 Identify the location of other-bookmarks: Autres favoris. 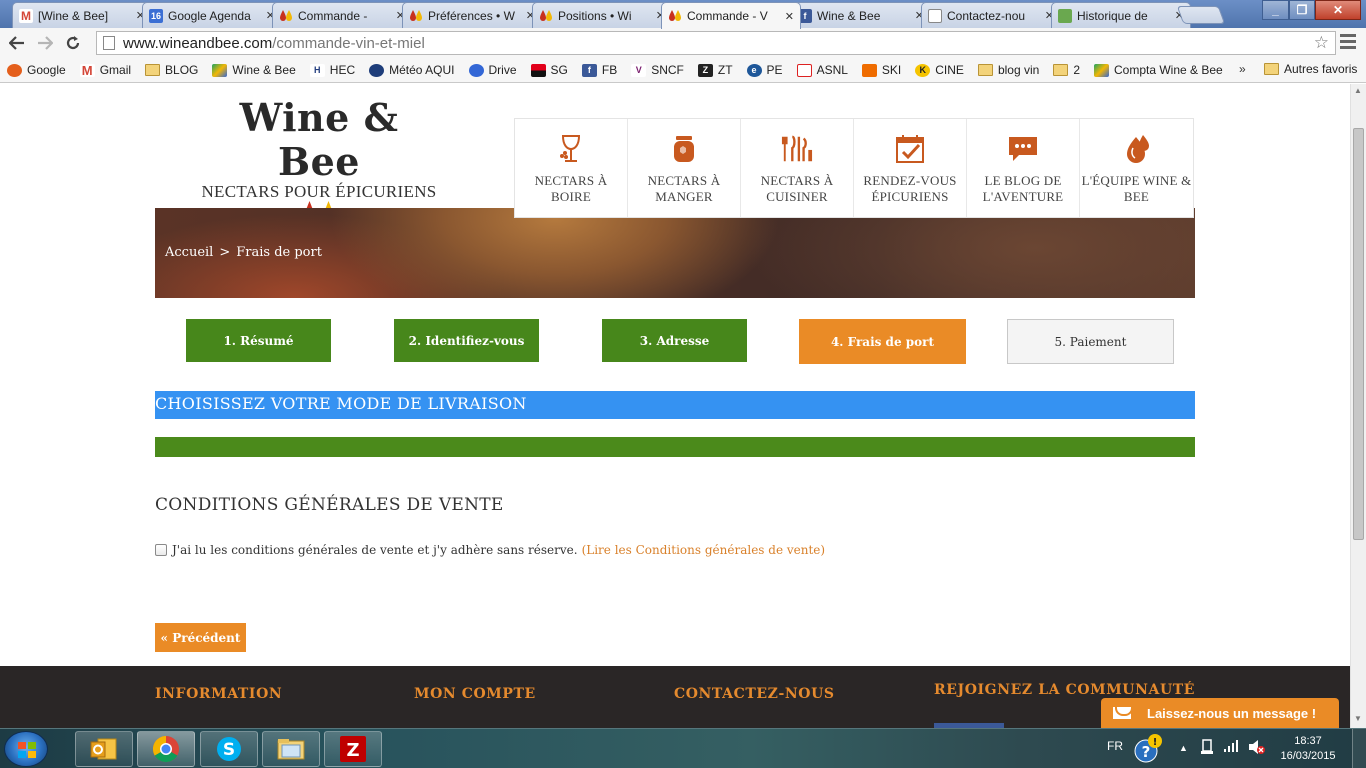
(1310, 69).